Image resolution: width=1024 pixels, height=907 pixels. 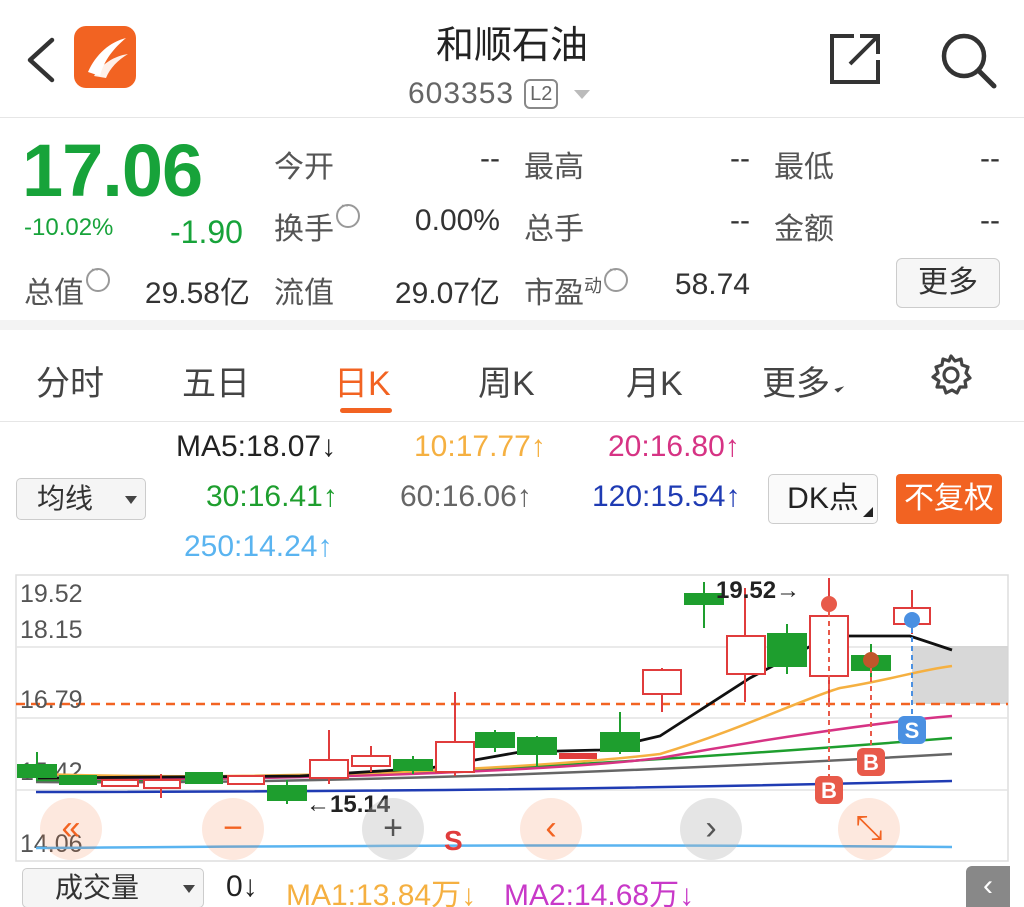 I want to click on tab-daily-k: 日K, so click(x=362, y=380).